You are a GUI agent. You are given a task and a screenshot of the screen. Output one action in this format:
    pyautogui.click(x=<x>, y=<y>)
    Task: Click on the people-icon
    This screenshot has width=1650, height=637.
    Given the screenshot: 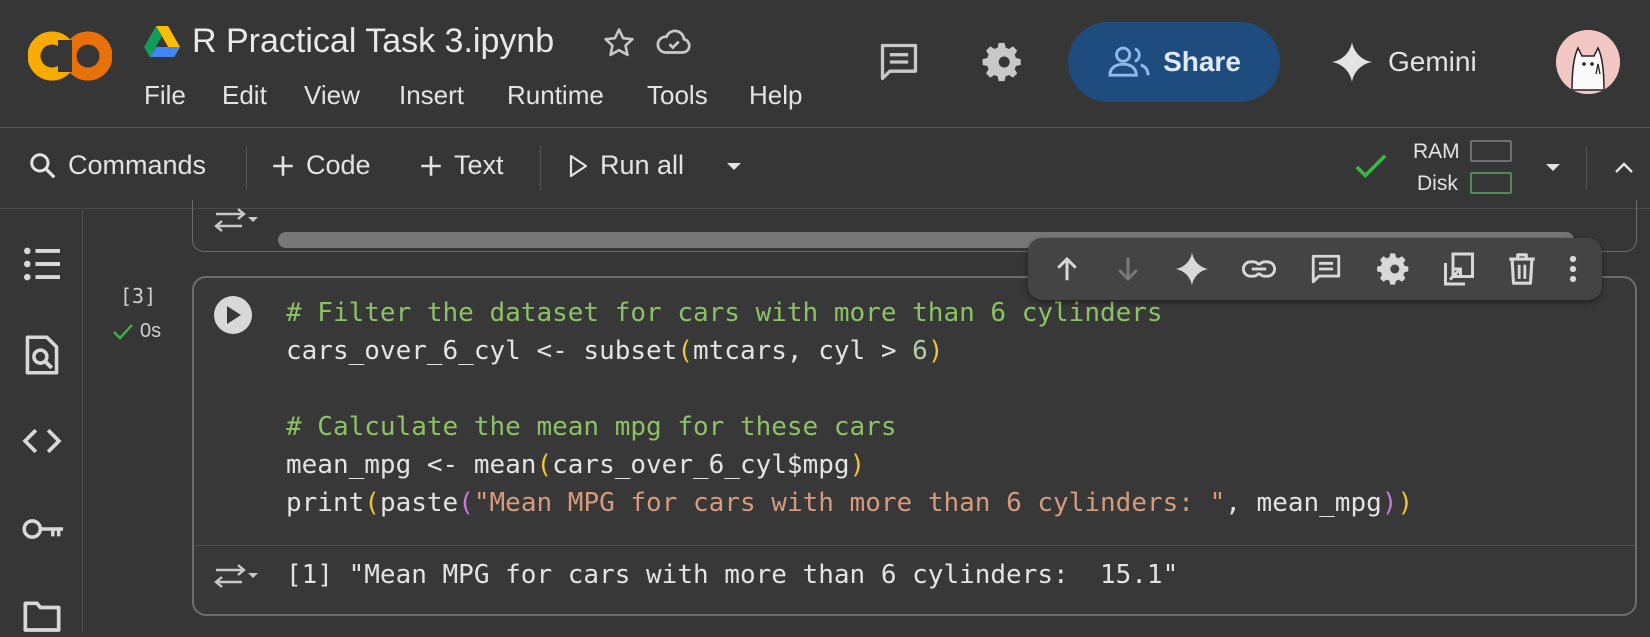 What is the action you would take?
    pyautogui.click(x=1129, y=62)
    